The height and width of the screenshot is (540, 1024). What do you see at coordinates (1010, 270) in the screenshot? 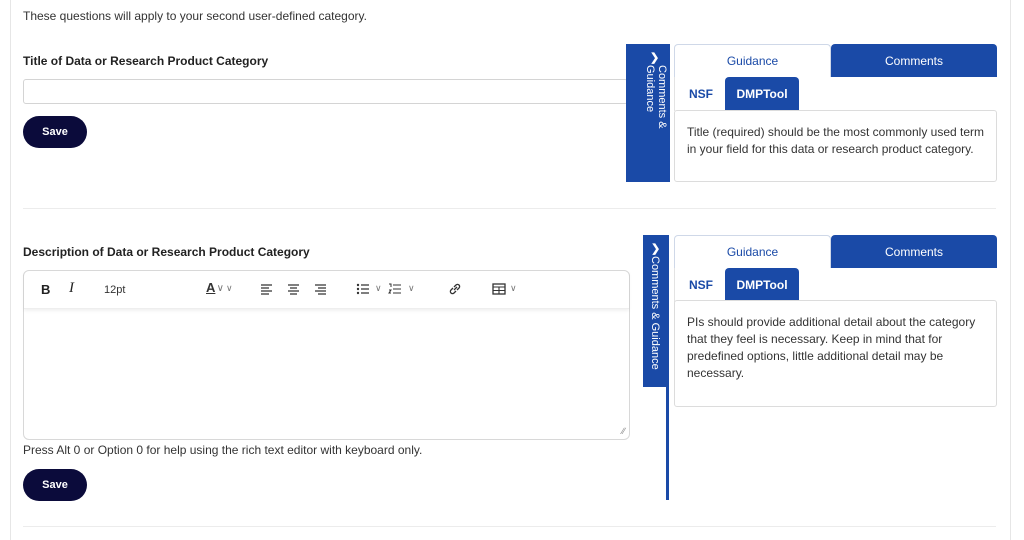
I see `page-border-right` at bounding box center [1010, 270].